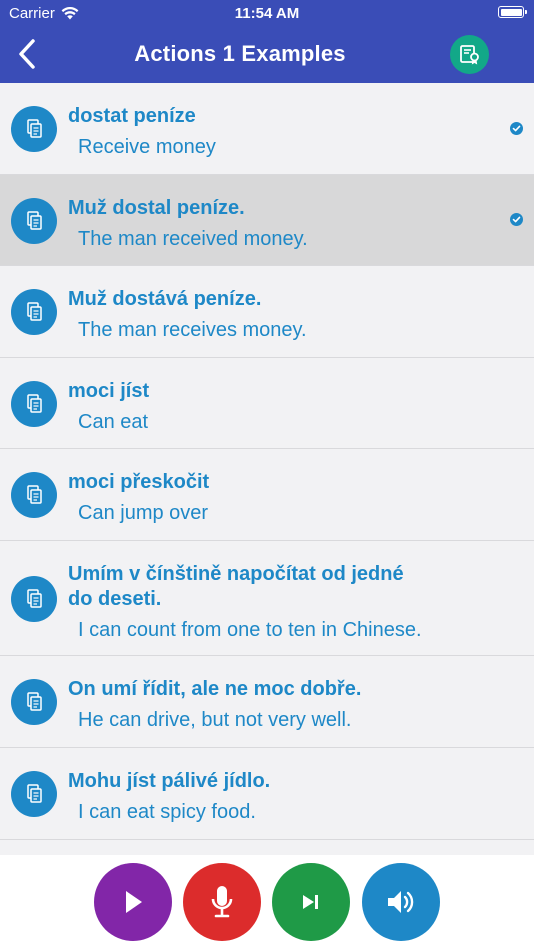 The height and width of the screenshot is (950, 534). I want to click on next-button, so click(311, 902).